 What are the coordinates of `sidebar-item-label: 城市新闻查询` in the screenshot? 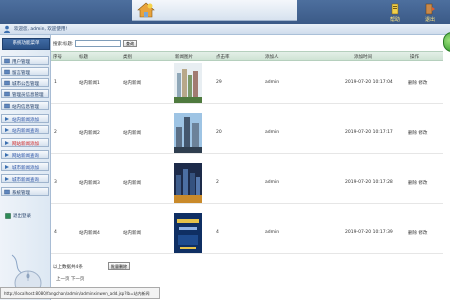 It's located at (25, 180).